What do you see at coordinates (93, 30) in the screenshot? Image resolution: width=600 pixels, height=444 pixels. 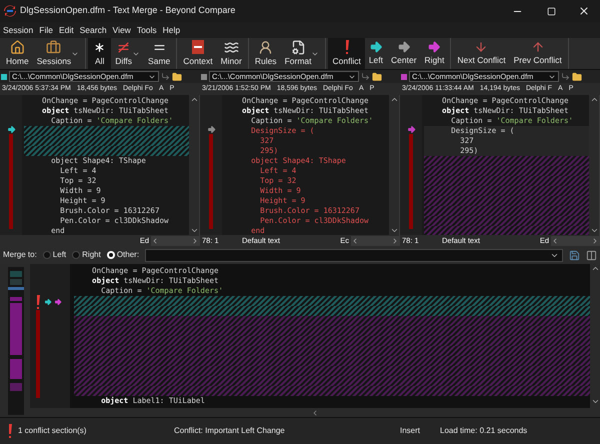 I see `menu-item: Search` at bounding box center [93, 30].